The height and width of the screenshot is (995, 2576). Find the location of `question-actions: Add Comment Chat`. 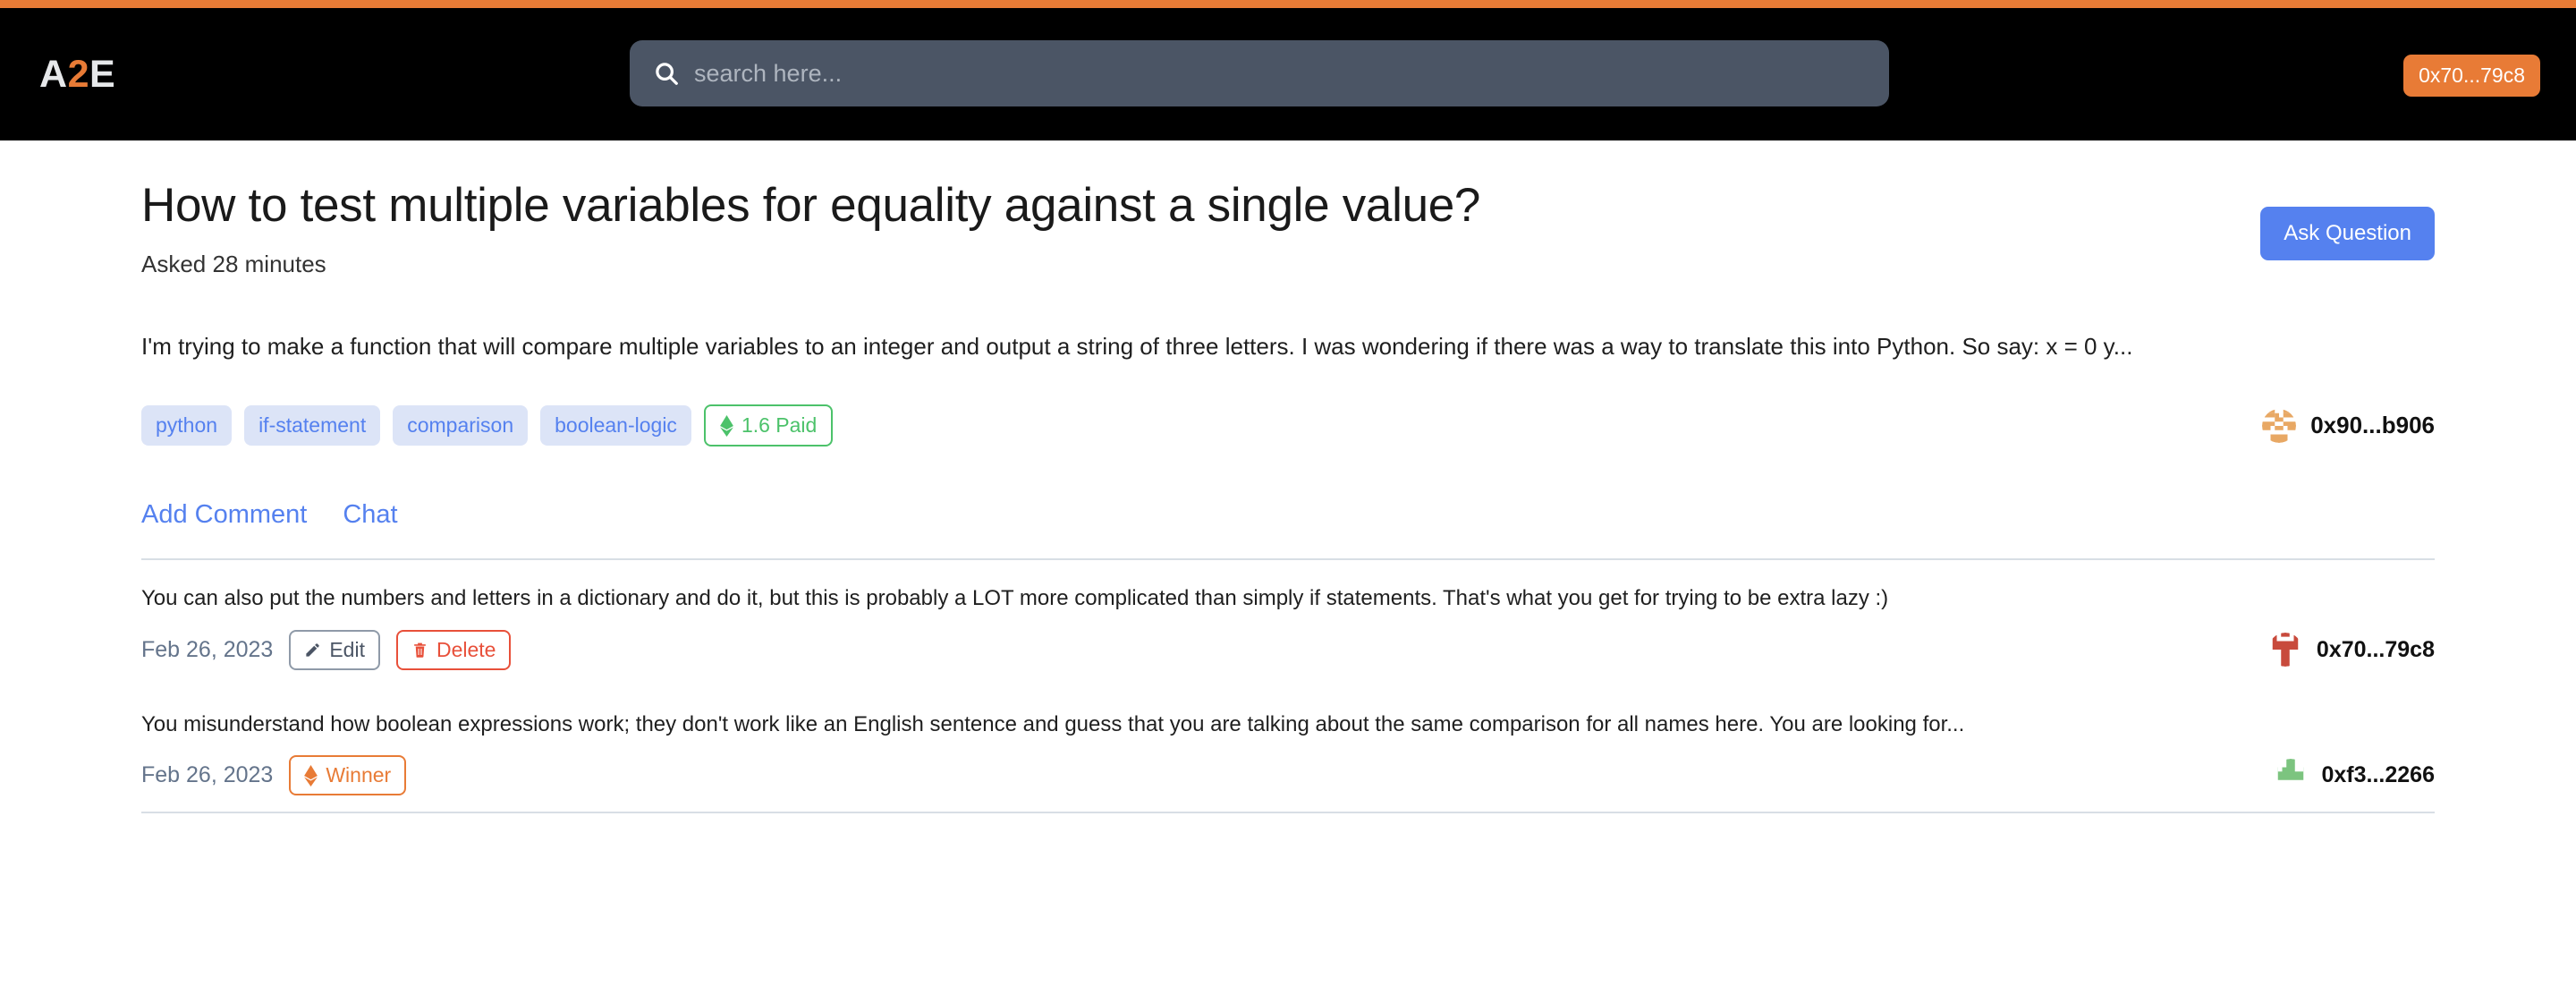

question-actions: Add Comment Chat is located at coordinates (1288, 515).